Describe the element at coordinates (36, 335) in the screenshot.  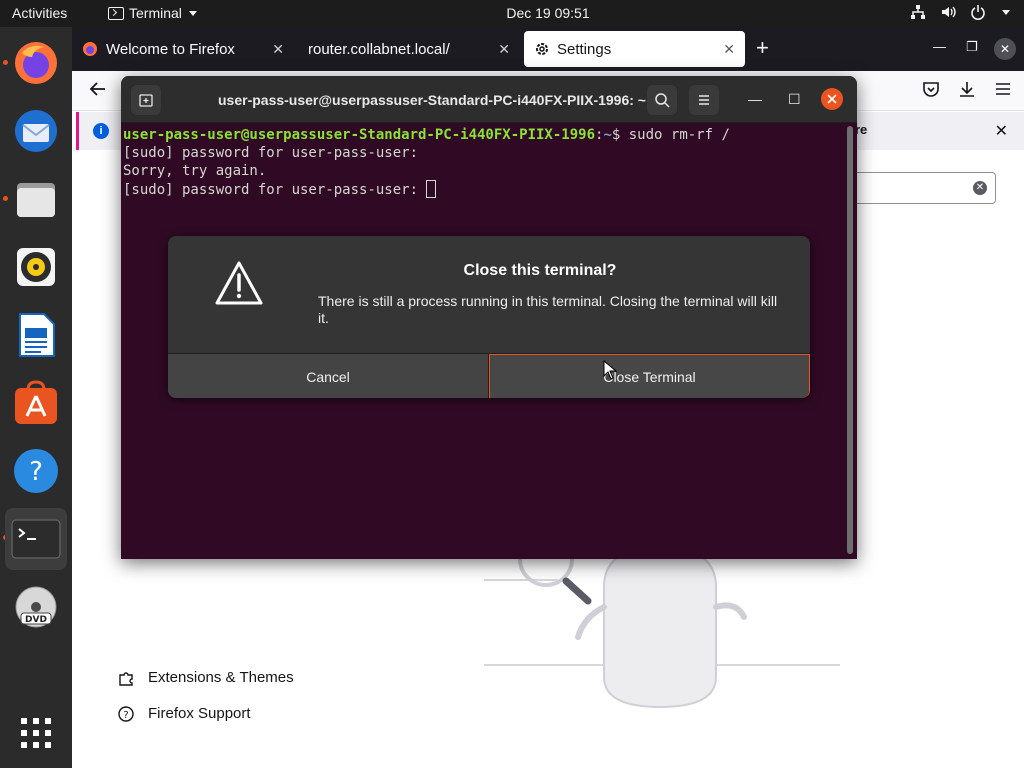
I see `dock-writer-icon` at that location.